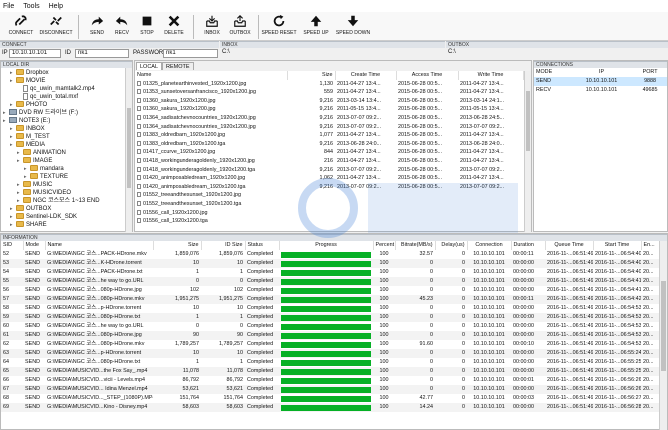  Describe the element at coordinates (12, 245) in the screenshot. I see `column-header: SID` at that location.